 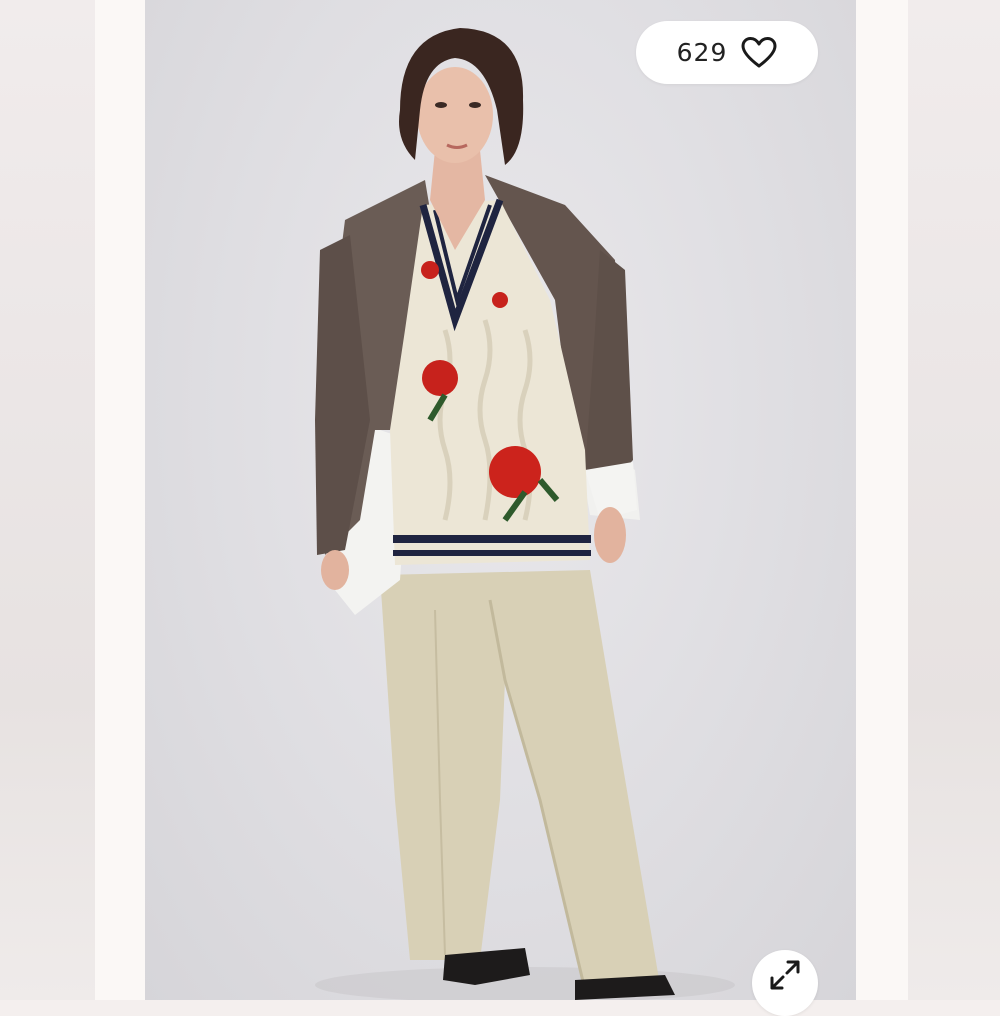 What do you see at coordinates (702, 52) in the screenshot?
I see `like-count: 629` at bounding box center [702, 52].